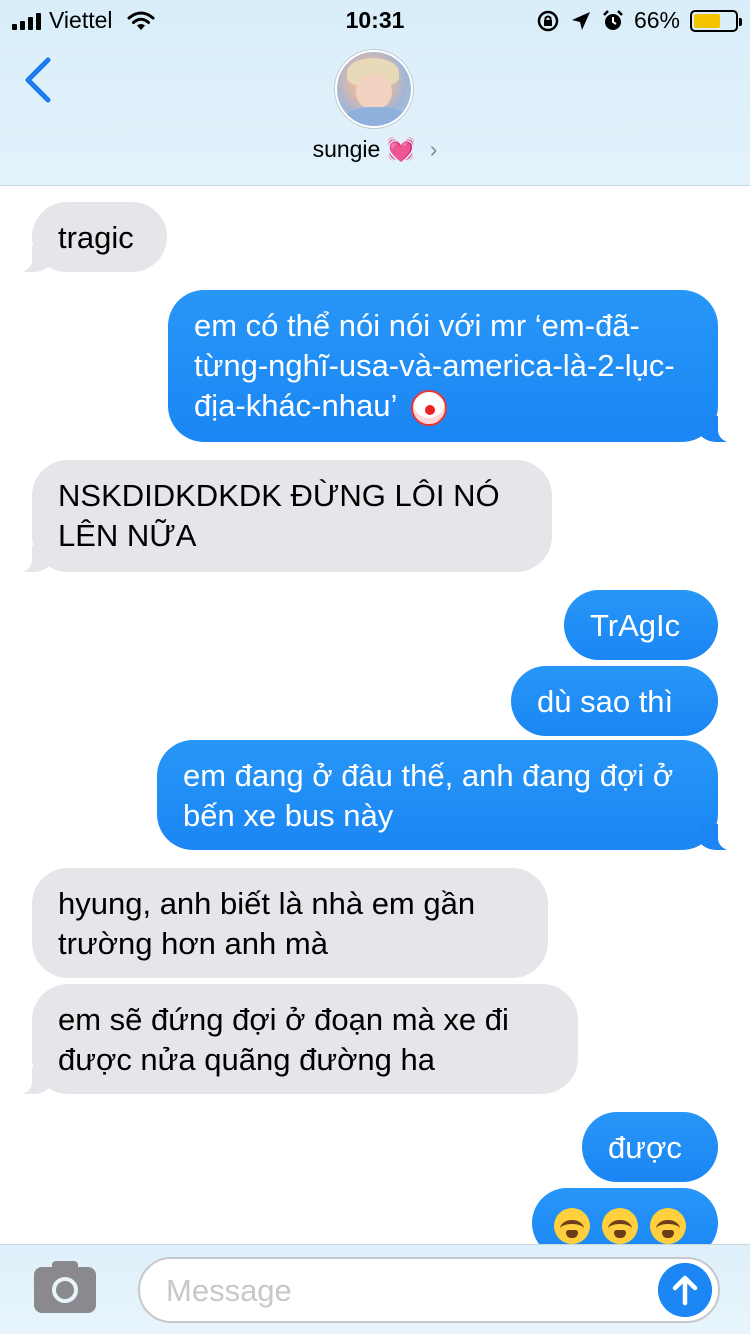 The image size is (750, 1334). Describe the element at coordinates (685, 1290) in the screenshot. I see `send-arrow-icon` at that location.